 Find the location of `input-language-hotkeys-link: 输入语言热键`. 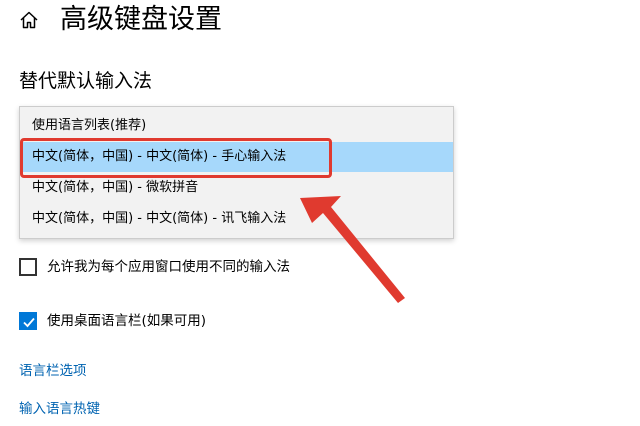

input-language-hotkeys-link: 输入语言热键 is located at coordinates (59, 409).